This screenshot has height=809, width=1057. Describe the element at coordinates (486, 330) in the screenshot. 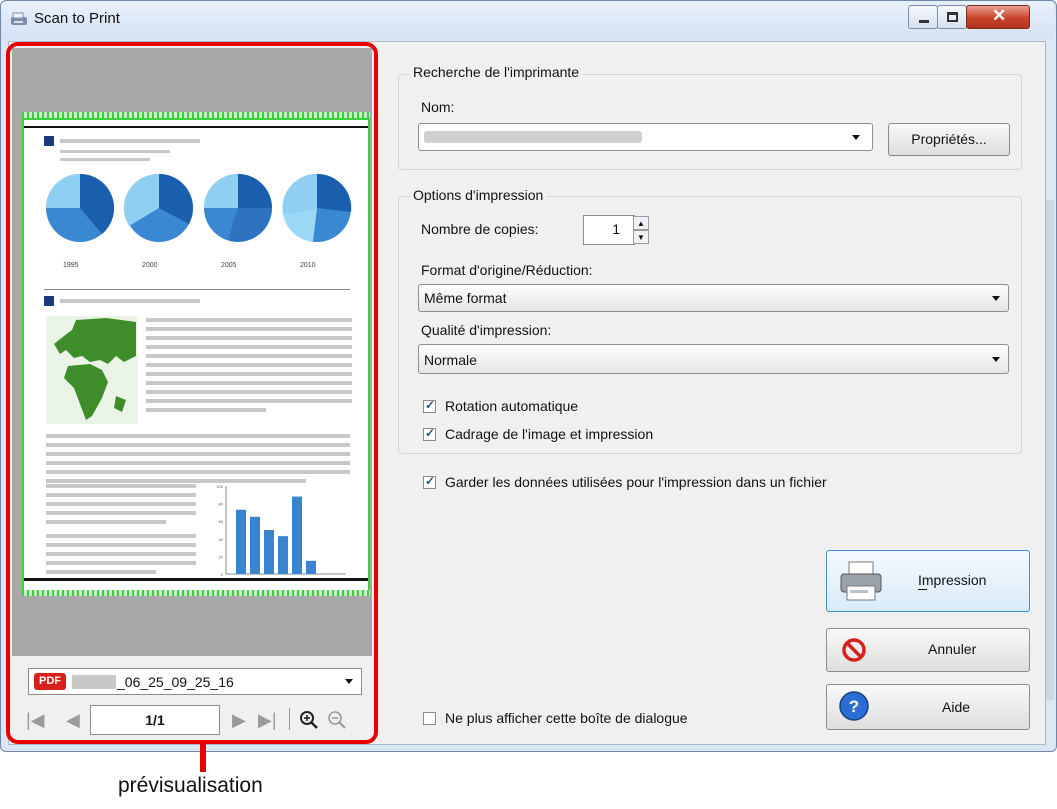

I see `quality-label: Qualité d'impression:` at that location.